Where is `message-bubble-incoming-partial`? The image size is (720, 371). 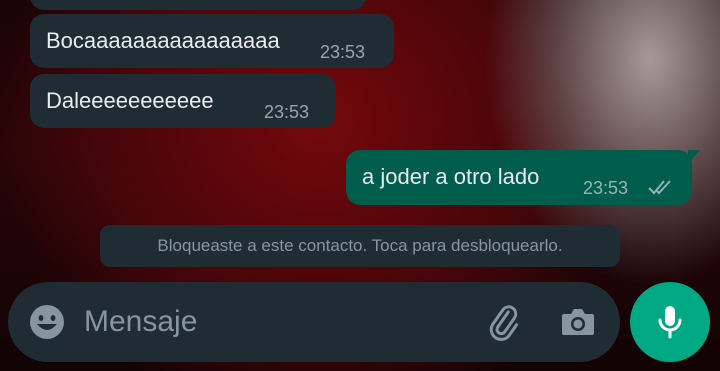 message-bubble-incoming-partial is located at coordinates (198, 5).